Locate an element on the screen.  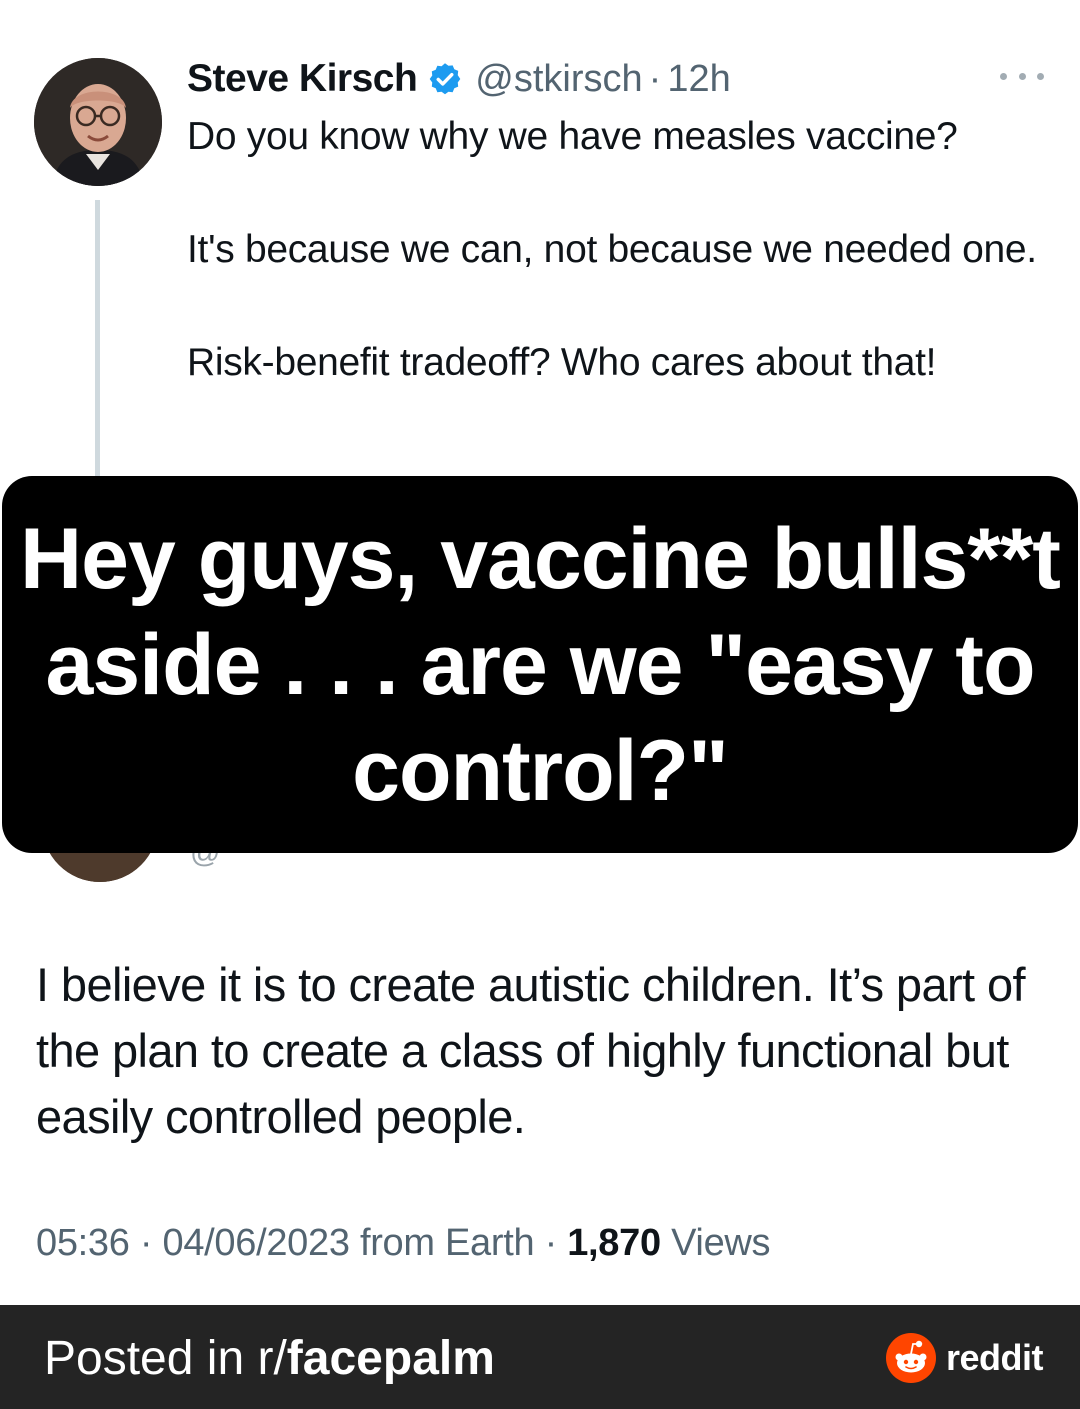
reddit-logo-icon is located at coordinates (911, 1358).